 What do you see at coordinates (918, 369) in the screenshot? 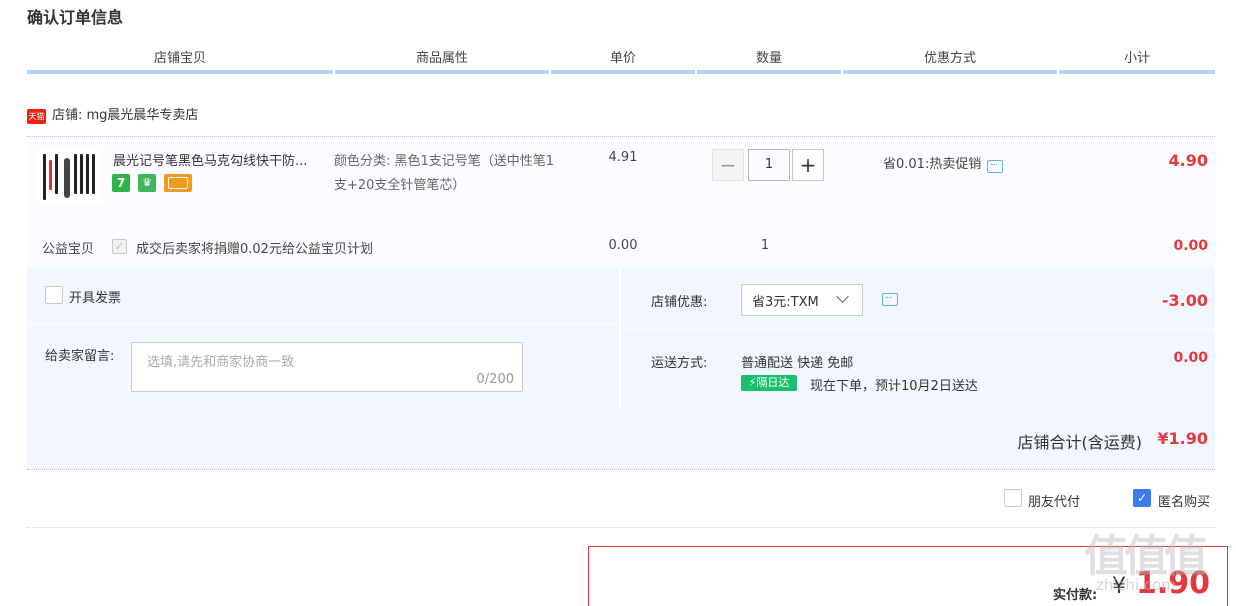
I see `shipping-panel` at bounding box center [918, 369].